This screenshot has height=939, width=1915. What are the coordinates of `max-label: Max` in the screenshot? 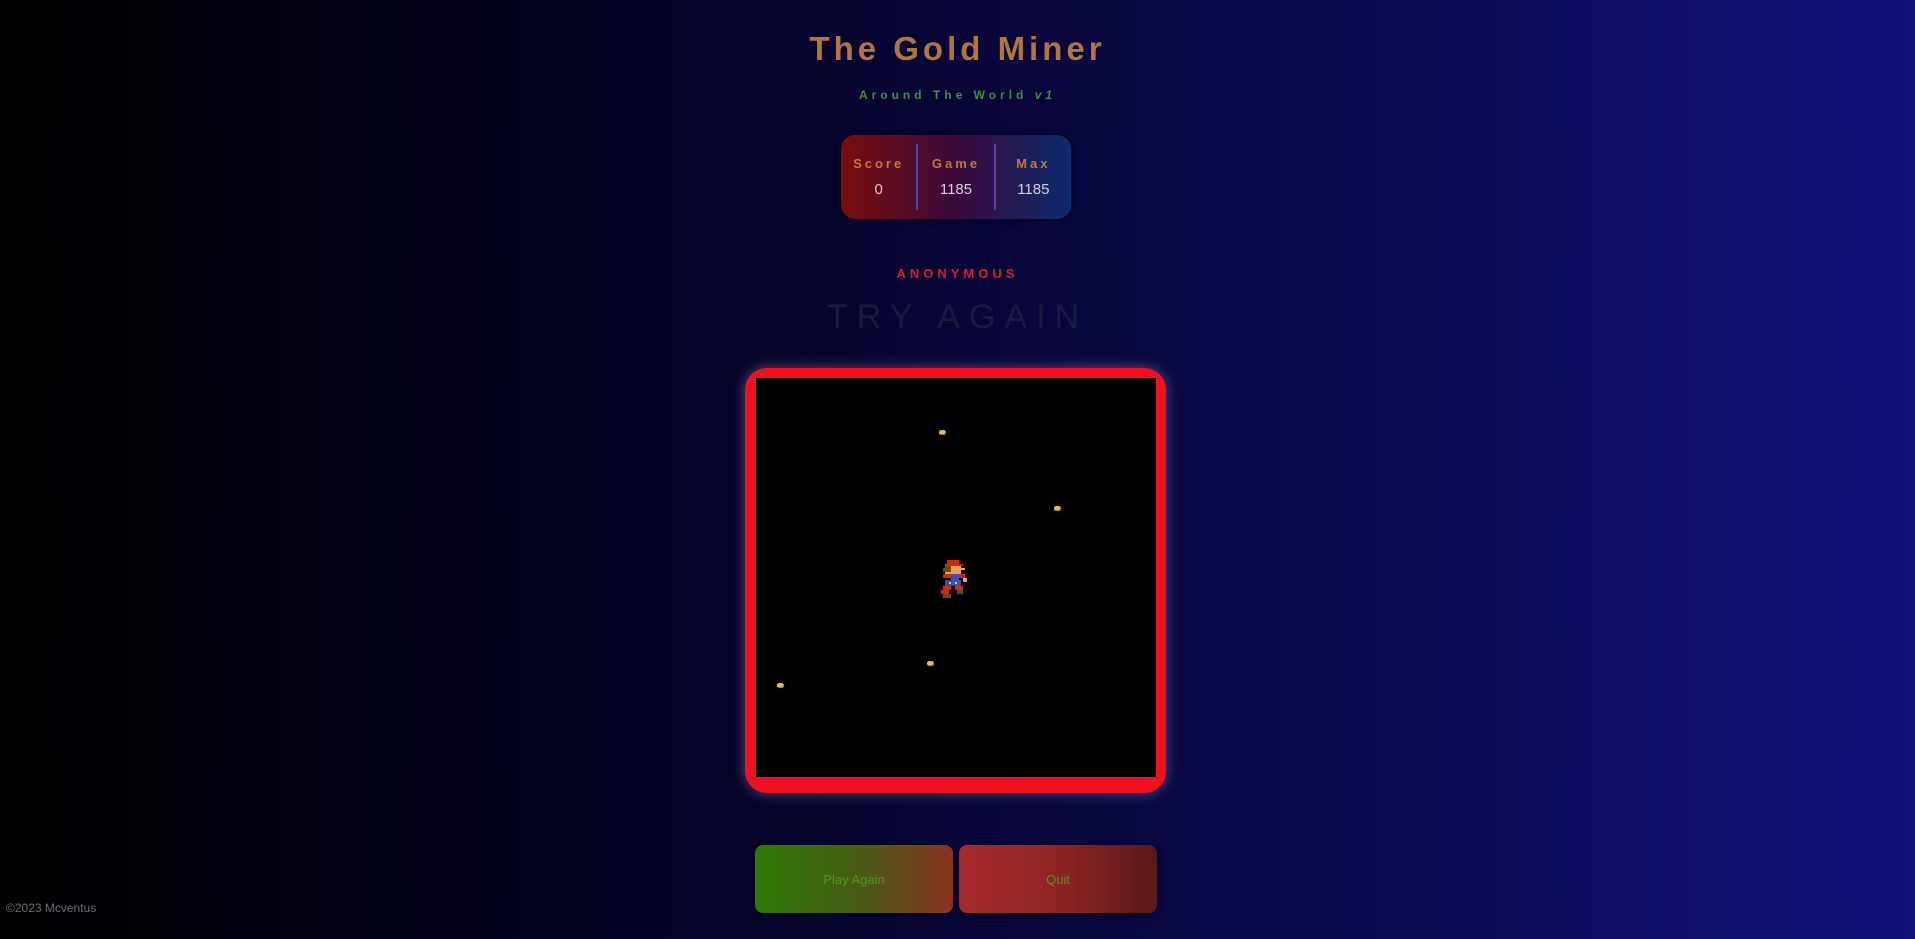 It's located at (1033, 163).